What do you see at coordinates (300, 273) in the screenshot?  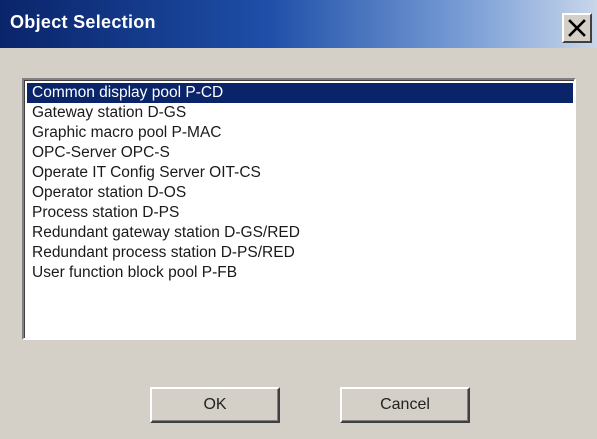 I see `list-item: User function block pool P-FB` at bounding box center [300, 273].